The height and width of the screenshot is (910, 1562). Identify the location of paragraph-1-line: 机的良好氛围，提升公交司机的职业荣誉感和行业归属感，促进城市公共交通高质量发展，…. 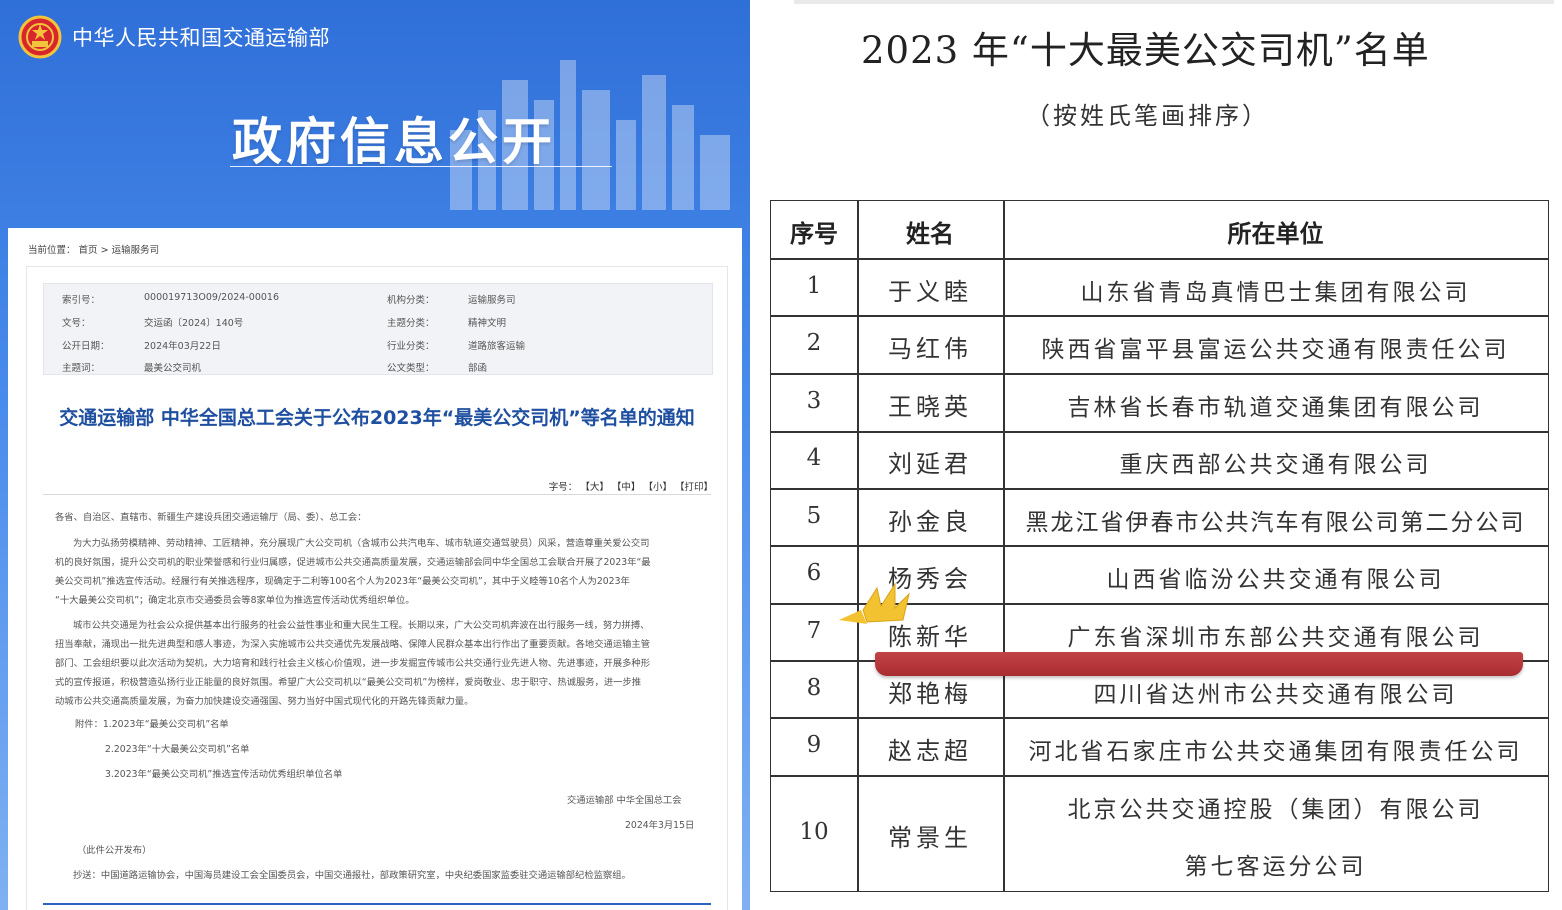
(353, 562).